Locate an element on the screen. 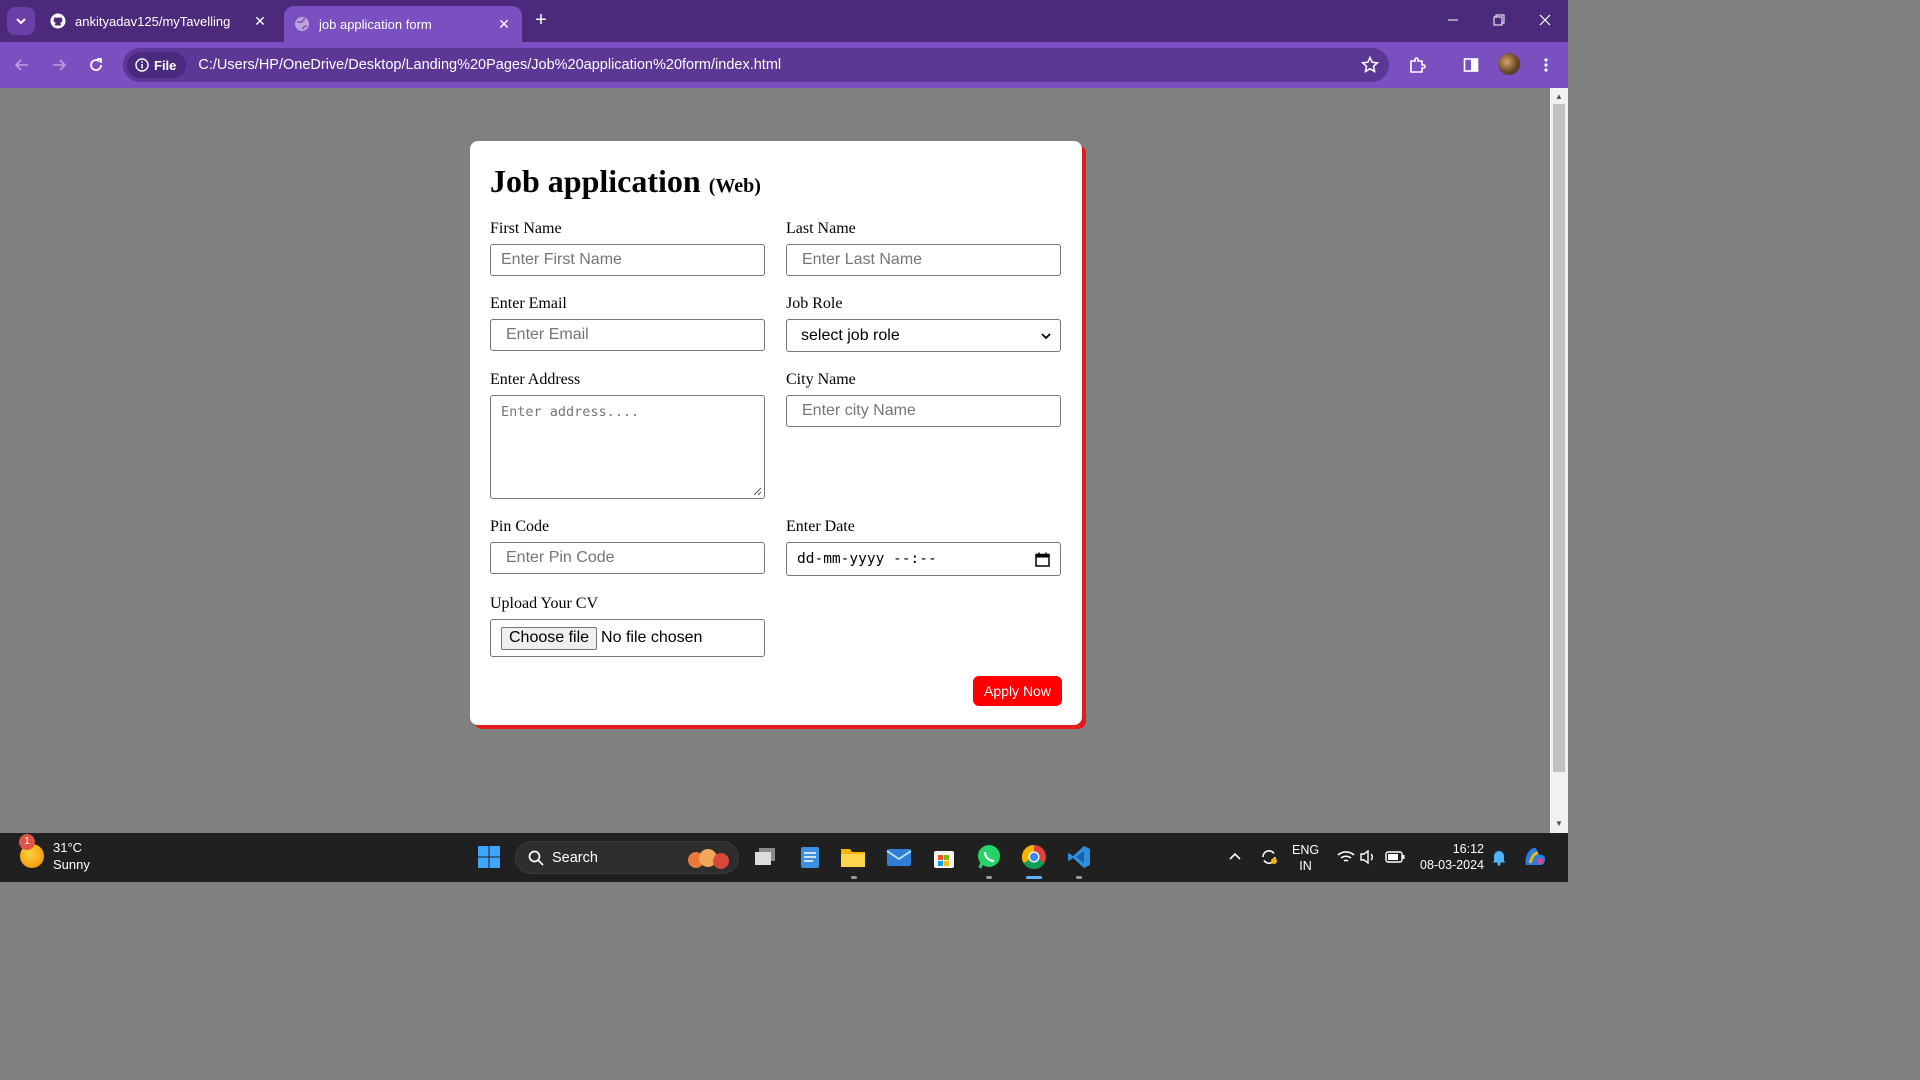  more-vertical-icon is located at coordinates (1546, 65).